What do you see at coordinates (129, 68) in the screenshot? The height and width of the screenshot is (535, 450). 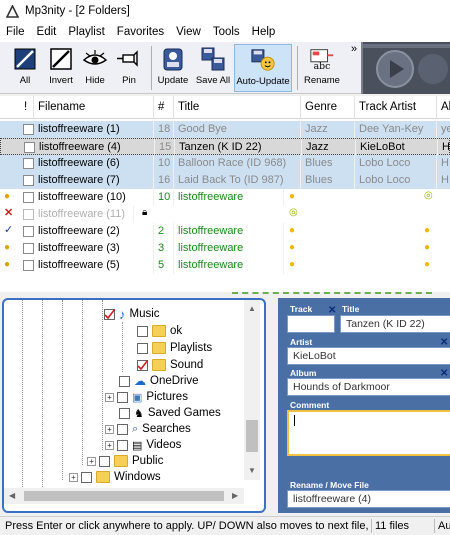 I see `pin-button: Pin` at bounding box center [129, 68].